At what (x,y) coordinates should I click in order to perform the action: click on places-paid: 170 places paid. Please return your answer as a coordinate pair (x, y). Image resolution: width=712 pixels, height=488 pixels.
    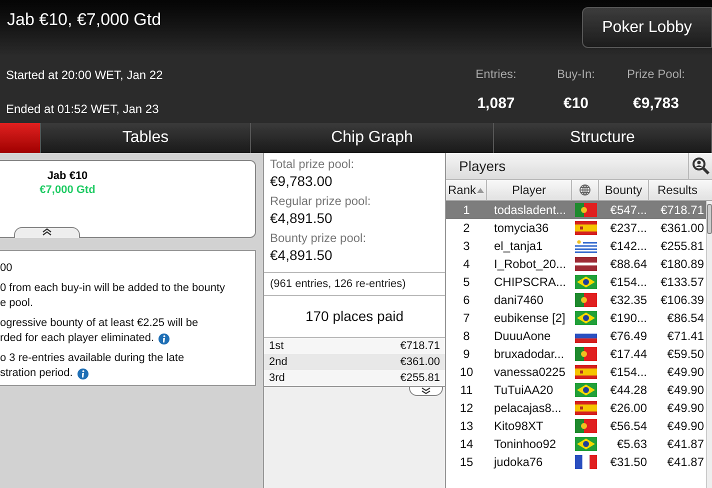
    Looking at the image, I should click on (354, 316).